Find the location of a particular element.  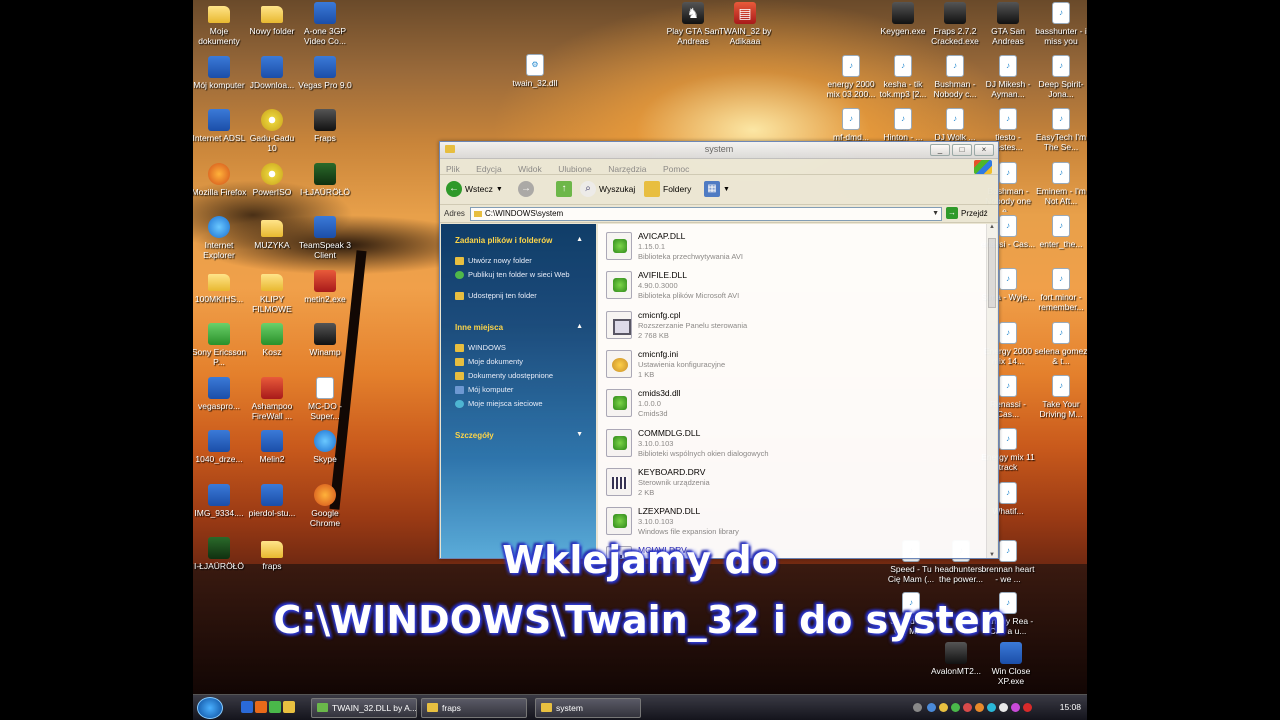

tray-antivirus-icon is located at coordinates (967, 707).